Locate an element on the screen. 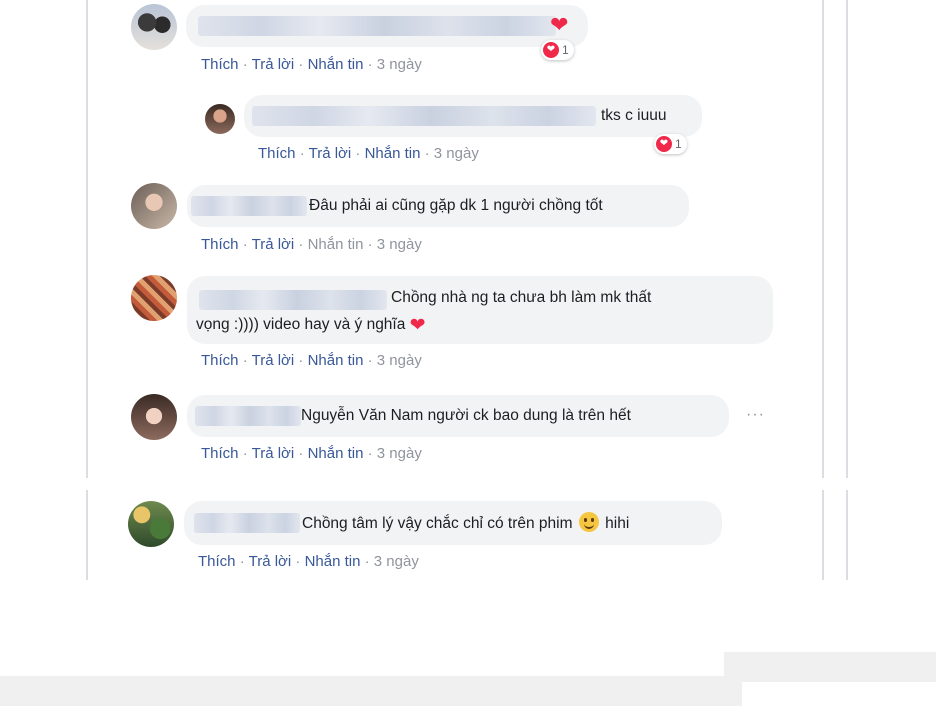 Image resolution: width=936 pixels, height=706 pixels. smiley-icon is located at coordinates (588, 522).